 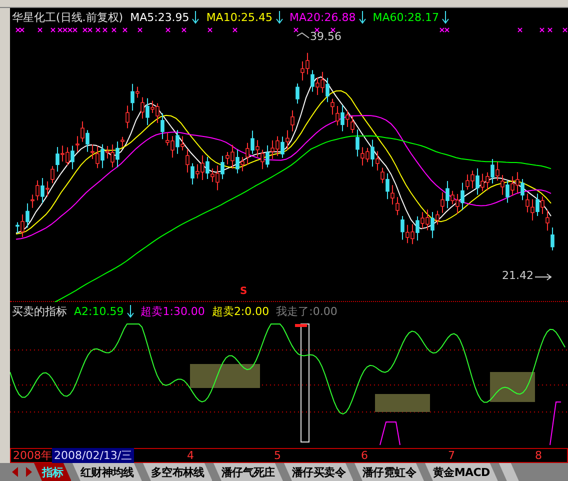 I want to click on ma-value: MA20:26.88, so click(x=323, y=17).